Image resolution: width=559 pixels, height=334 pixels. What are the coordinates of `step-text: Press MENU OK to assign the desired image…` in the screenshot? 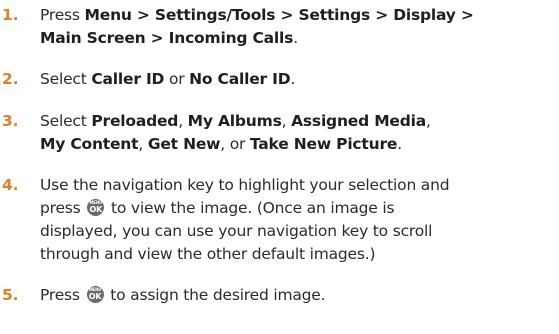 It's located at (296, 295).